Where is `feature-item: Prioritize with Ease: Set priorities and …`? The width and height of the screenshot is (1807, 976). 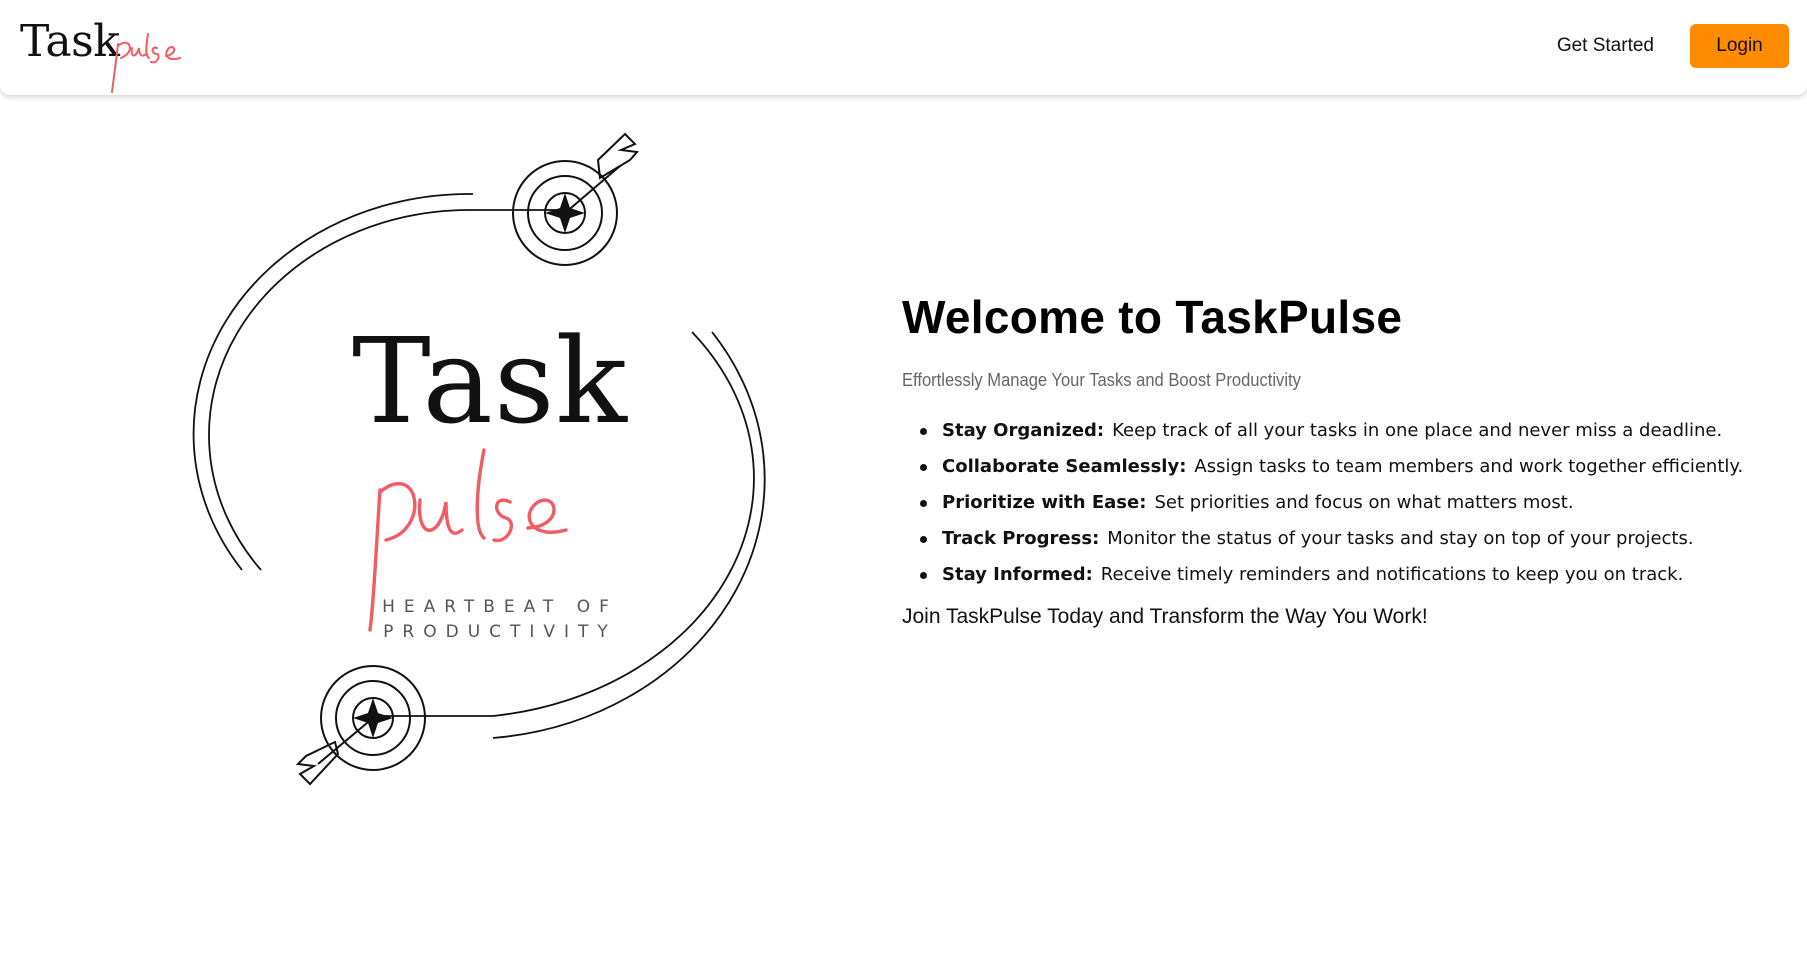
feature-item: Prioritize with Ease: Set priorities and … is located at coordinates (1351, 503).